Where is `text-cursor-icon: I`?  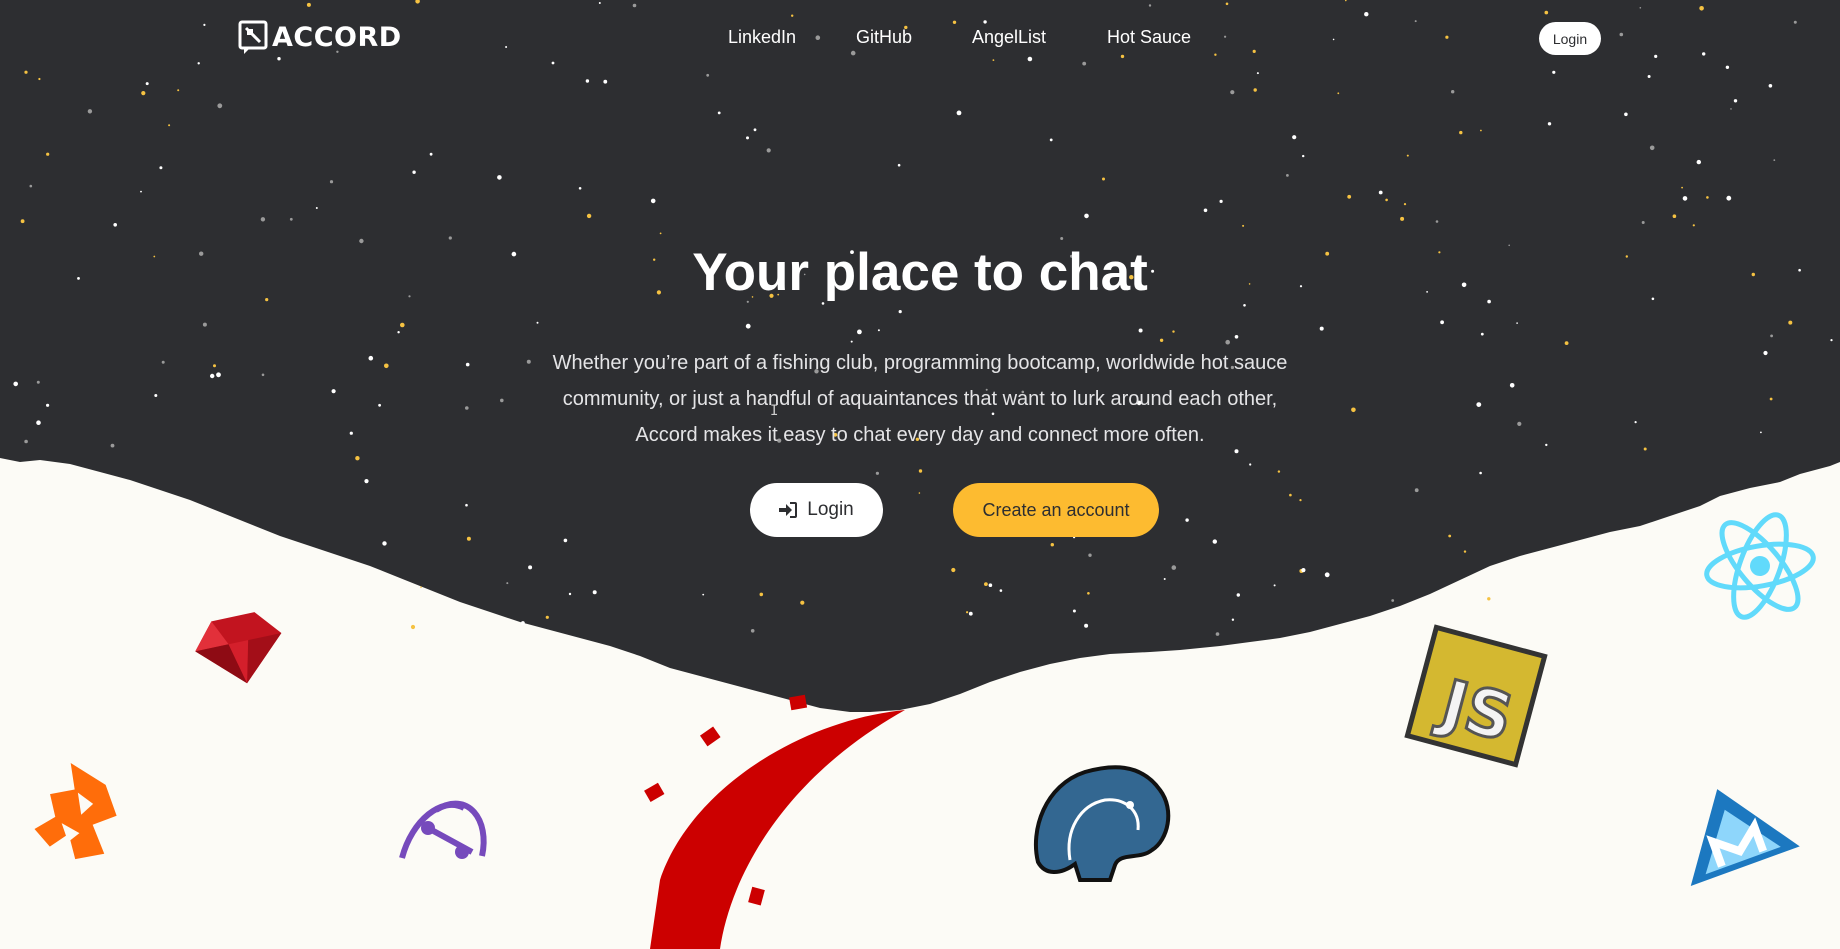 text-cursor-icon: I is located at coordinates (774, 411).